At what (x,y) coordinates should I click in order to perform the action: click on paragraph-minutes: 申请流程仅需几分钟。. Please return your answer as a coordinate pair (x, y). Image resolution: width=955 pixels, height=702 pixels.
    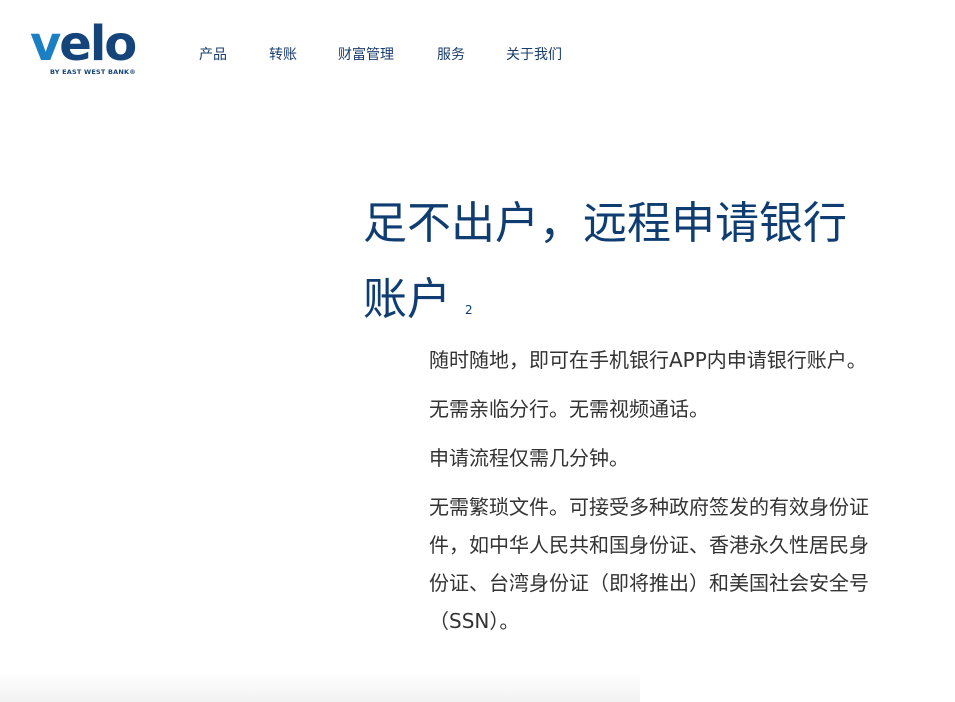
    Looking at the image, I should click on (529, 458).